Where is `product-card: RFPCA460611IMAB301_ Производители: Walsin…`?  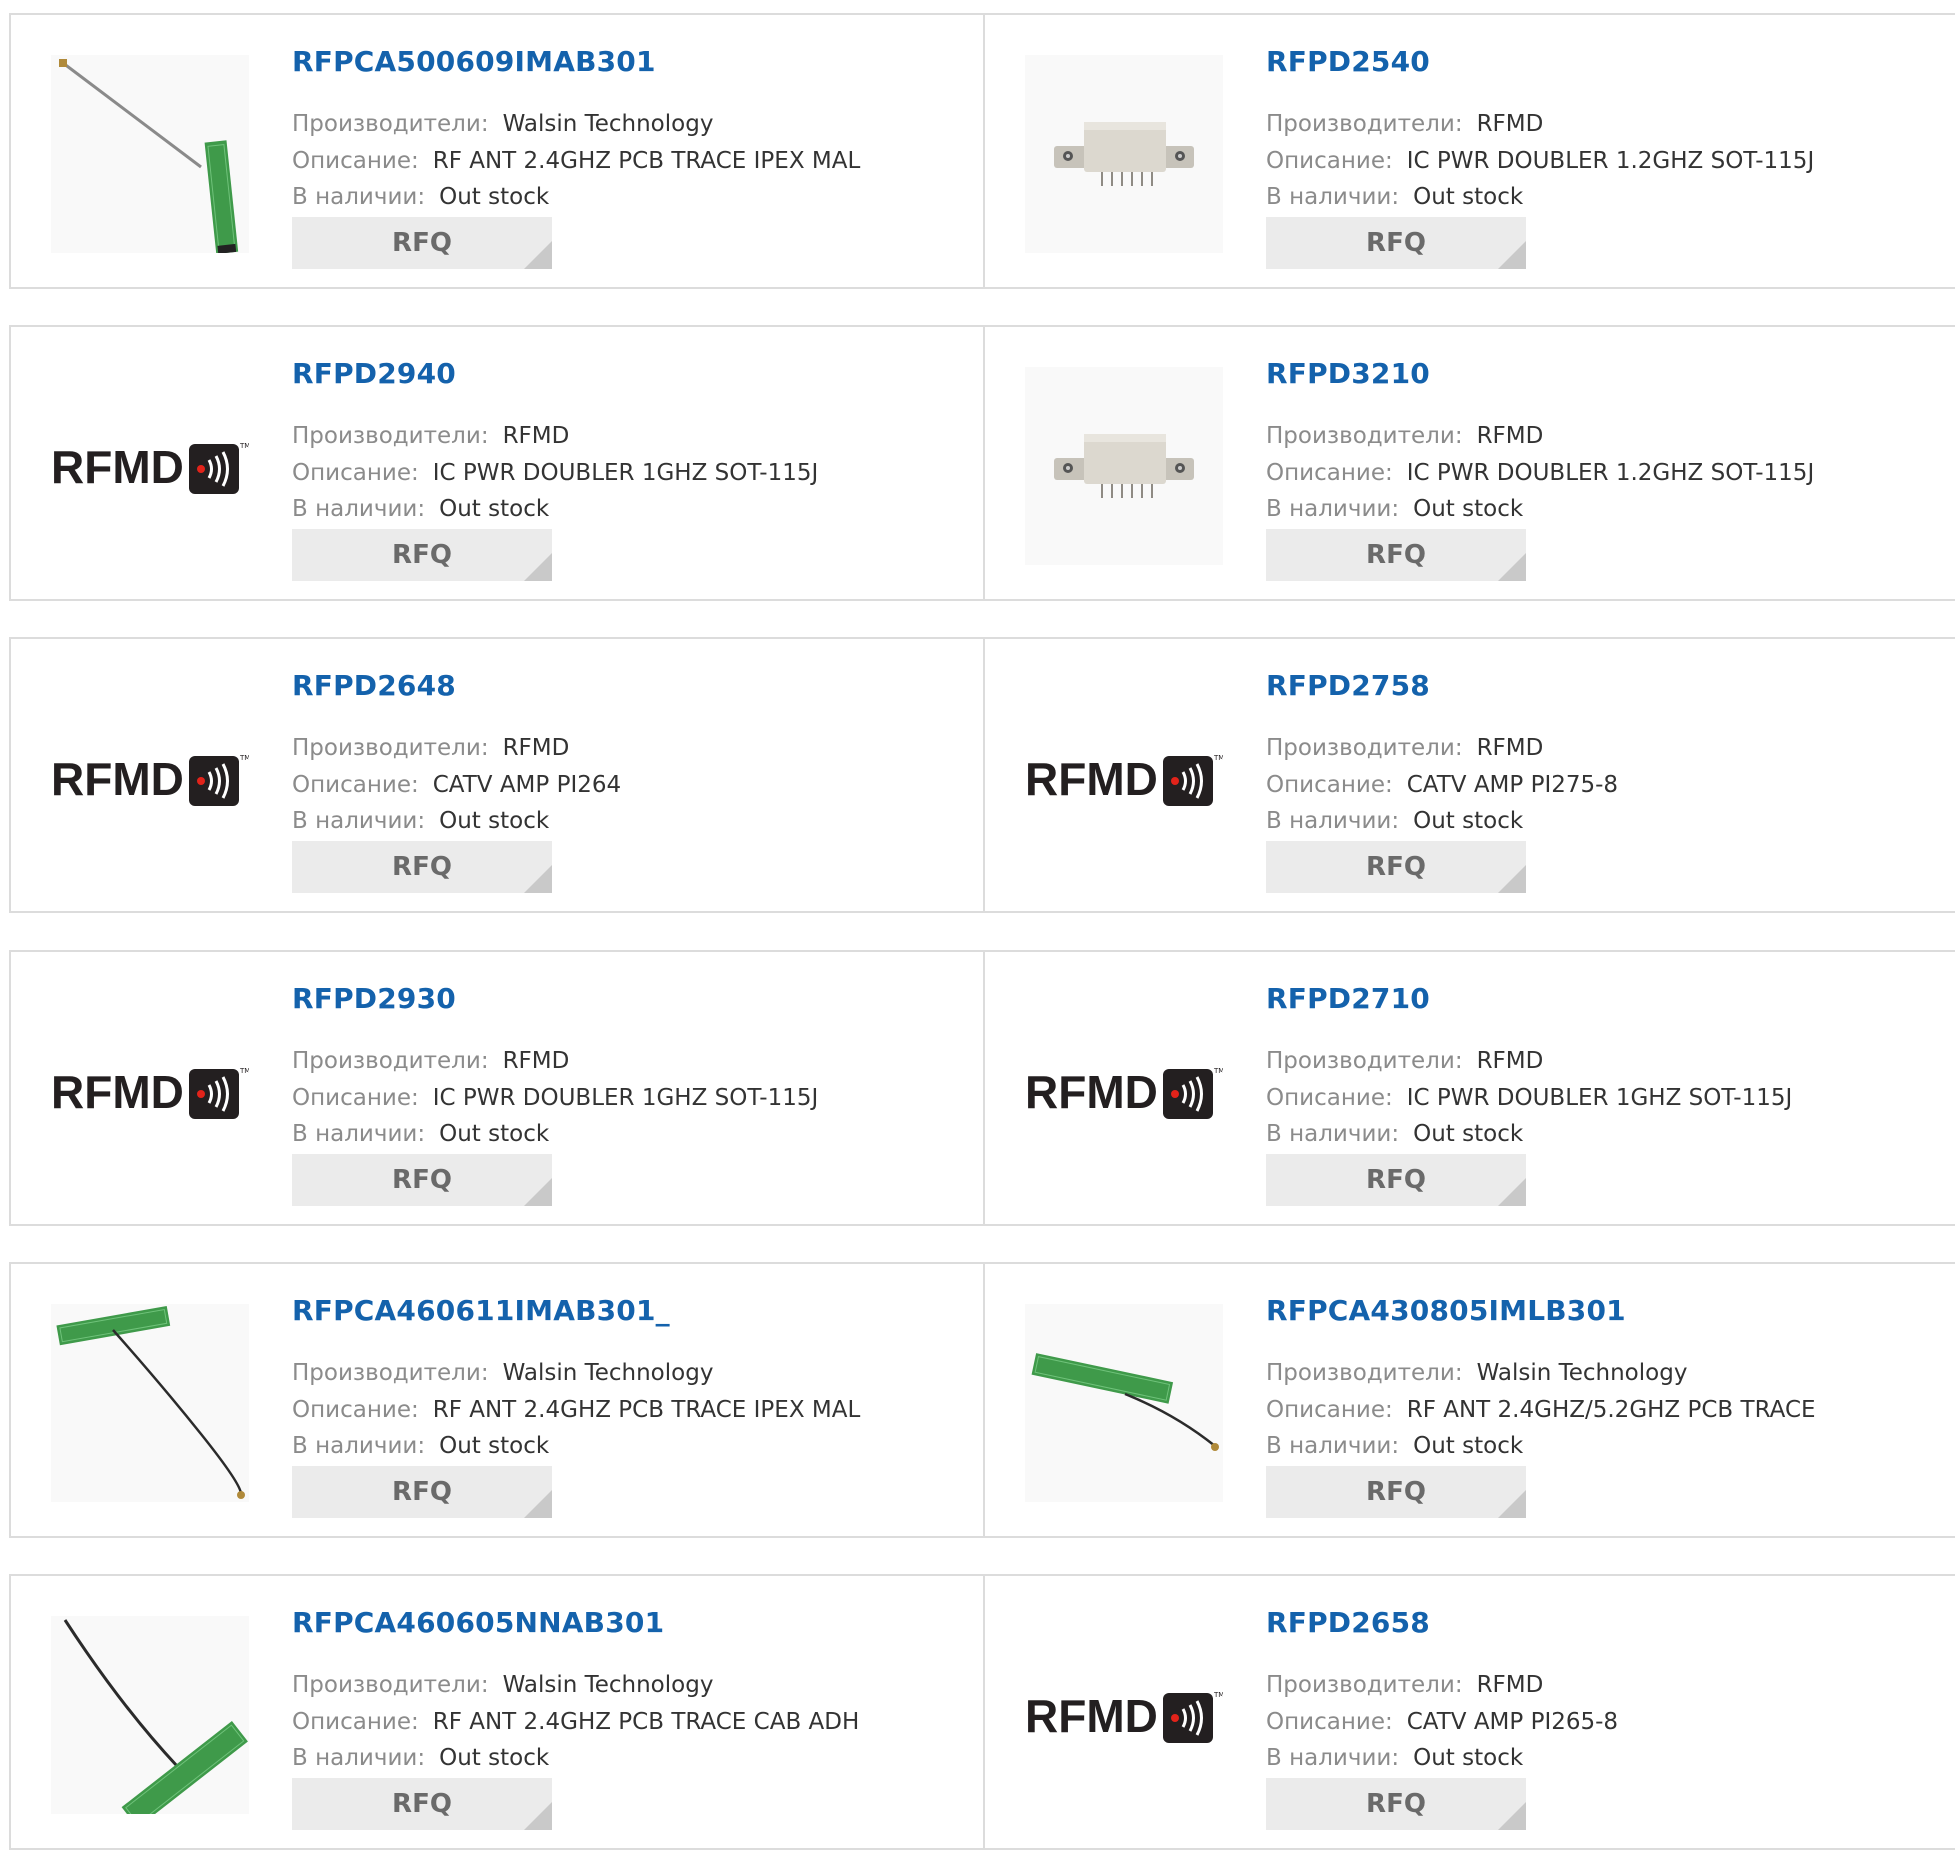
product-card: RFPCA460611IMAB301_ Производители: Walsin… is located at coordinates (497, 1400).